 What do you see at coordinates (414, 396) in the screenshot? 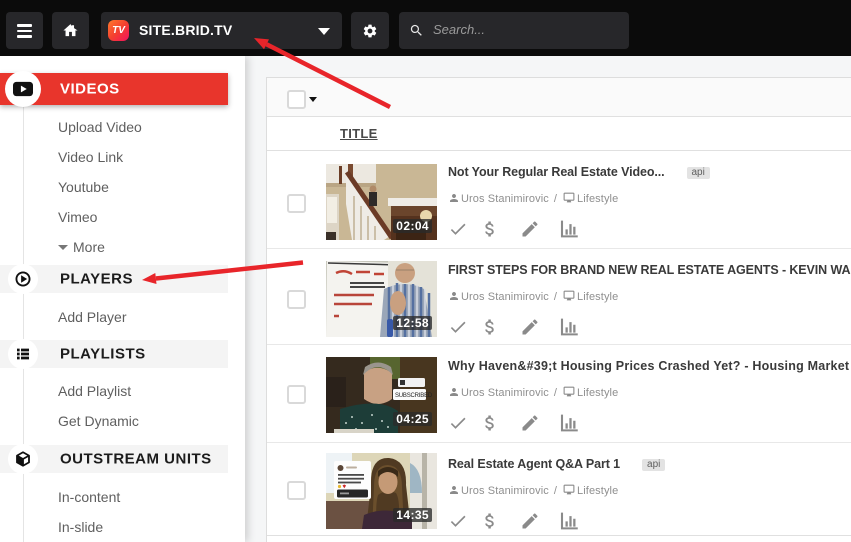
I see `svg-text: SUBSCRIBED` at bounding box center [414, 396].